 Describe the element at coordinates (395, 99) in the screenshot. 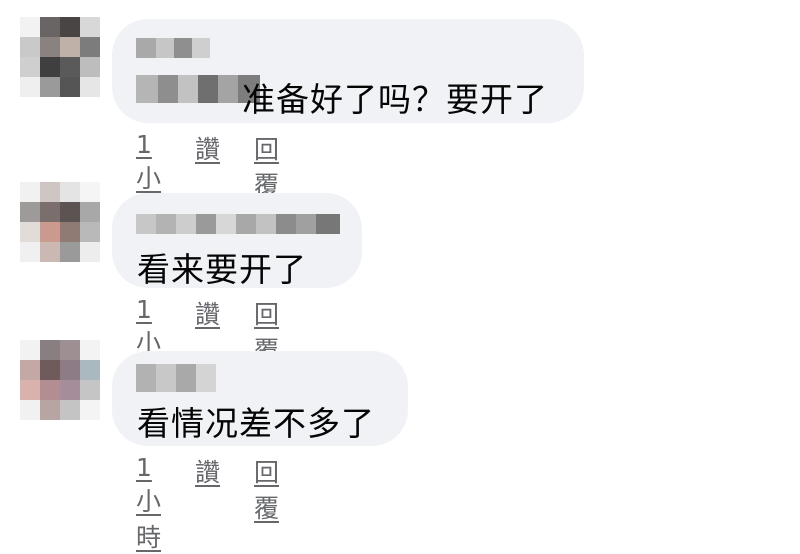

I see `comment-text: 准备好了吗？要开了` at that location.